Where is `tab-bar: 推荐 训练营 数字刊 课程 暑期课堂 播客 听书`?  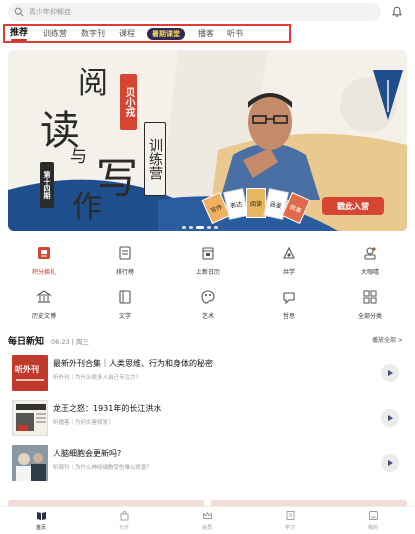
tab-bar: 推荐 训练营 数字刊 课程 暑期课堂 播客 听书 is located at coordinates (147, 33).